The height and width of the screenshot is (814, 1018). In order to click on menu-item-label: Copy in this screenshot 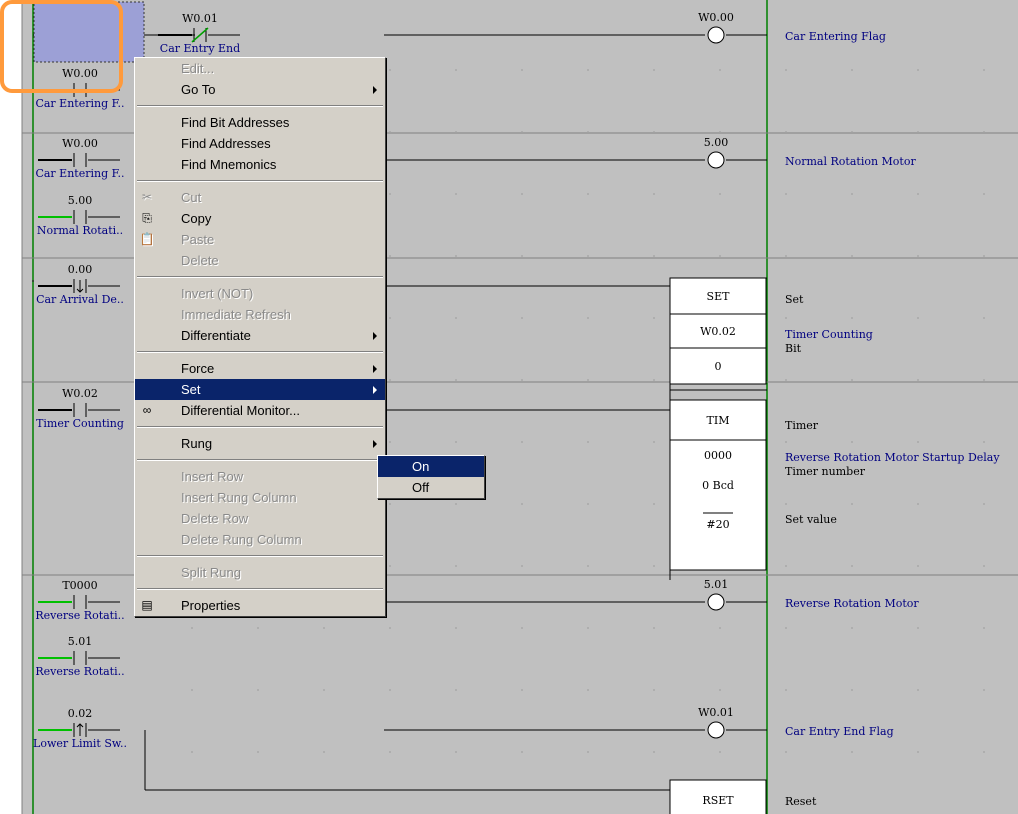, I will do `click(196, 218)`.